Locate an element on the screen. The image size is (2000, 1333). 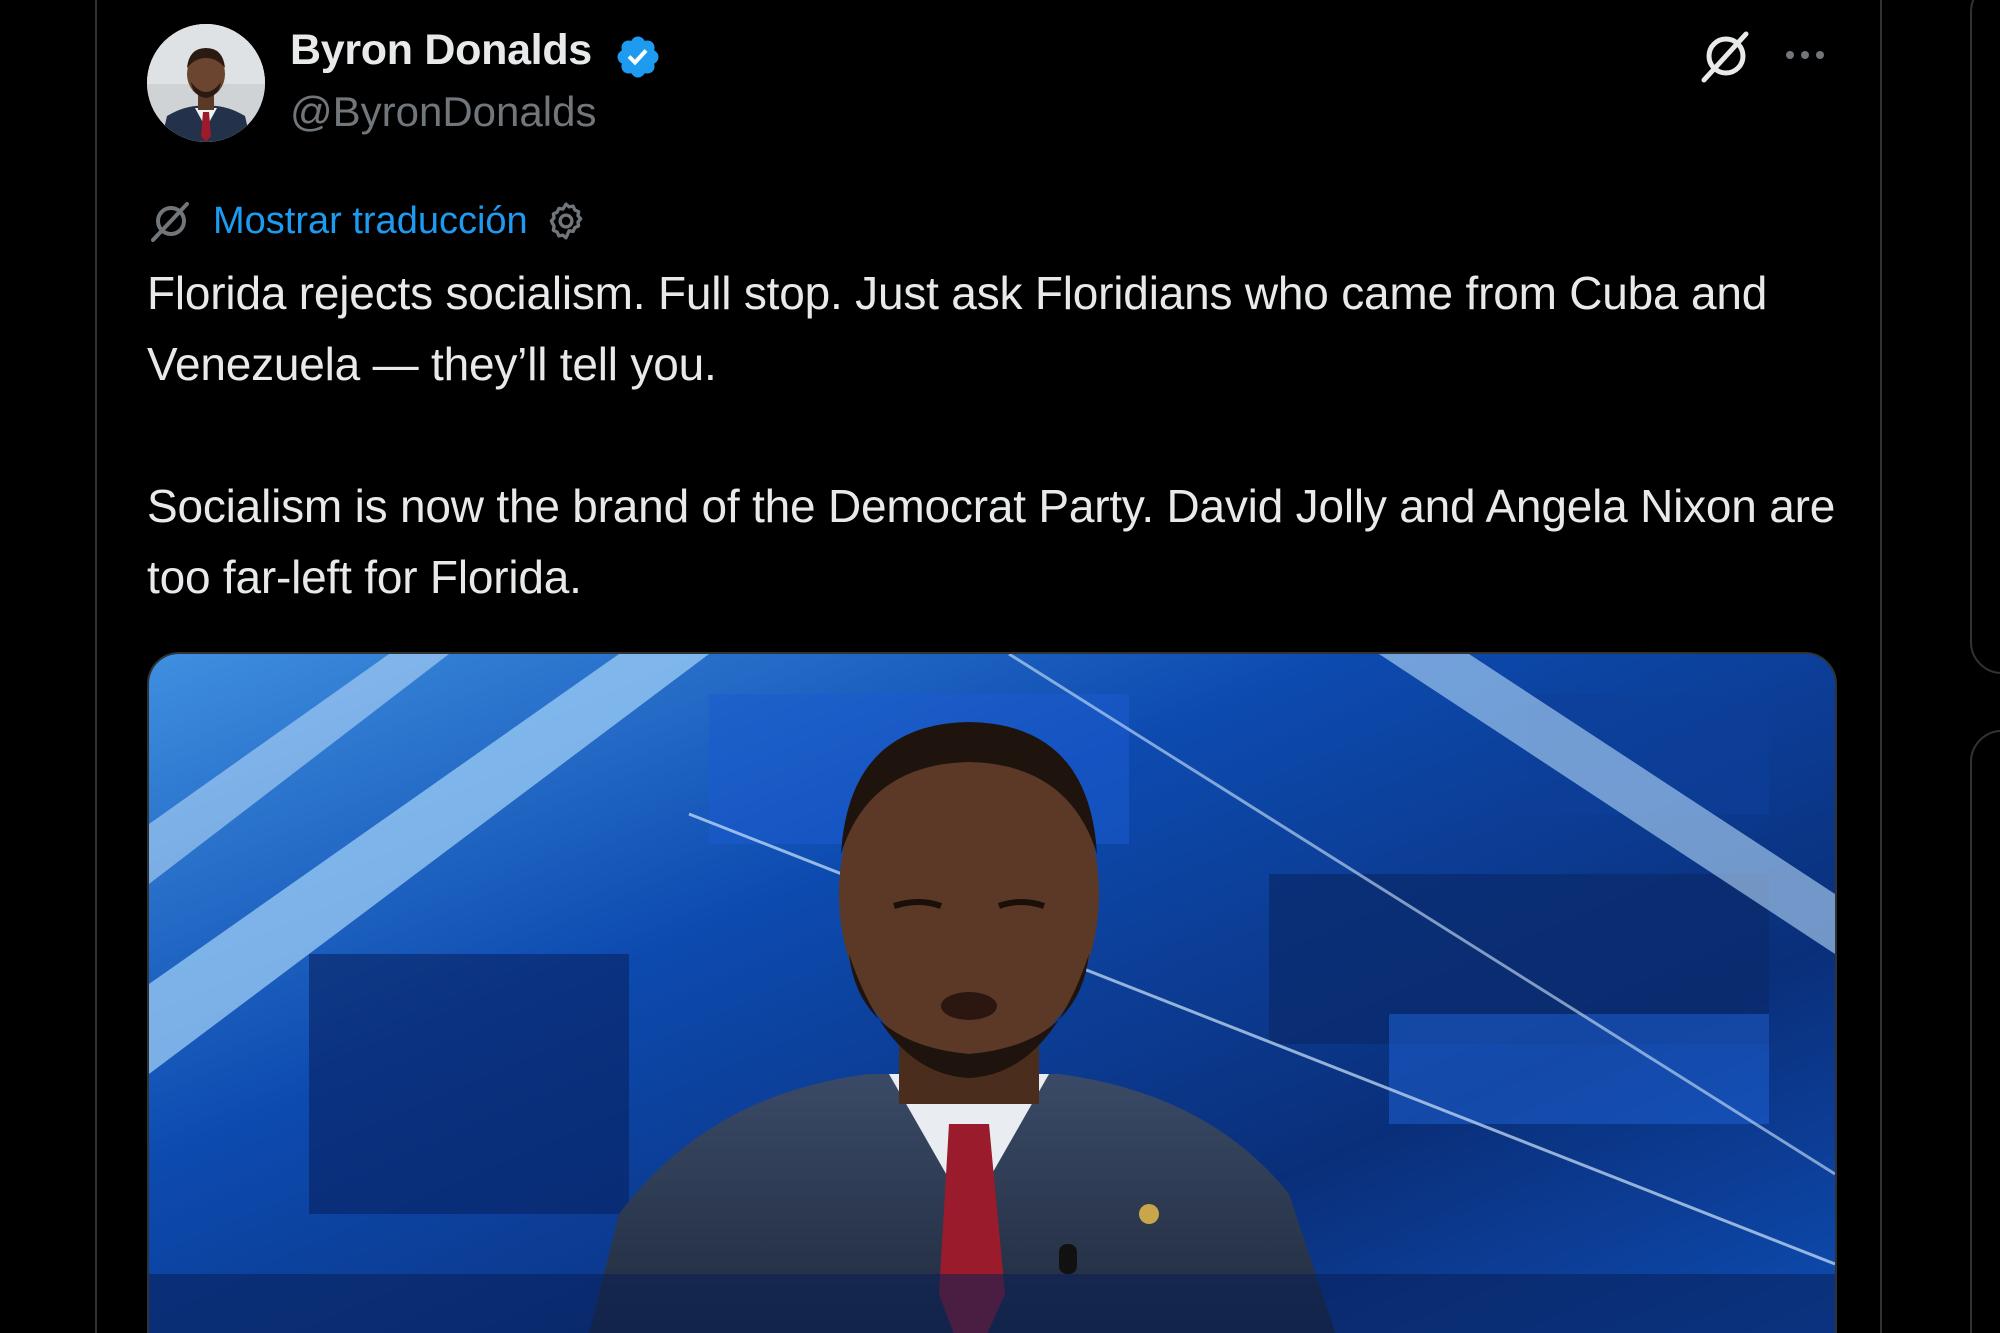
gear-icon is located at coordinates (566, 221).